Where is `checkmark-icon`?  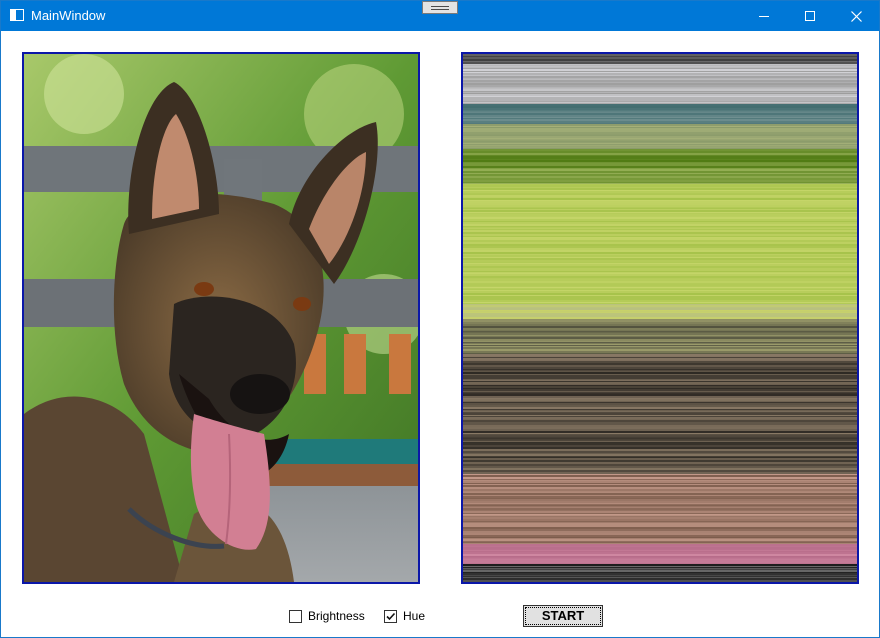 checkmark-icon is located at coordinates (391, 616).